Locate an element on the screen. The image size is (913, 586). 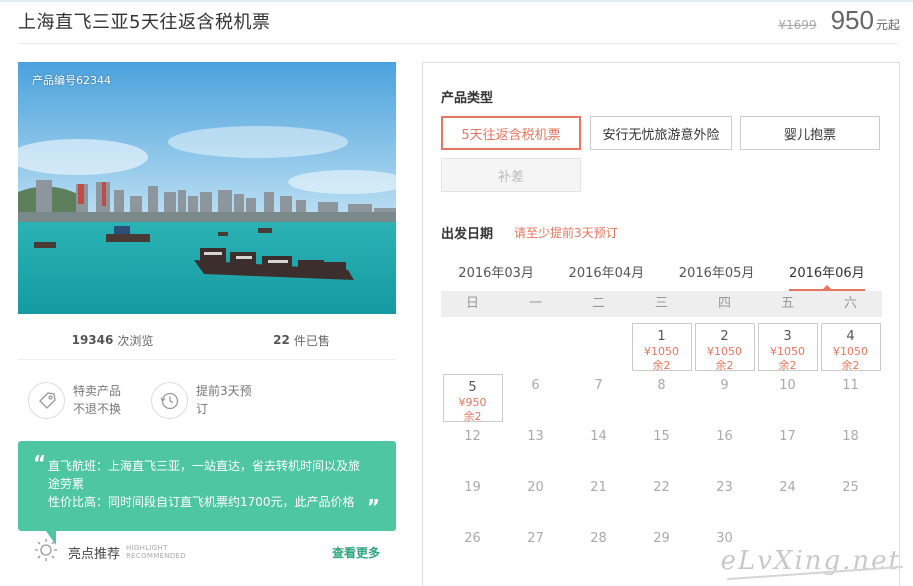
tab-2016-03: 2016年03月 is located at coordinates (496, 277).